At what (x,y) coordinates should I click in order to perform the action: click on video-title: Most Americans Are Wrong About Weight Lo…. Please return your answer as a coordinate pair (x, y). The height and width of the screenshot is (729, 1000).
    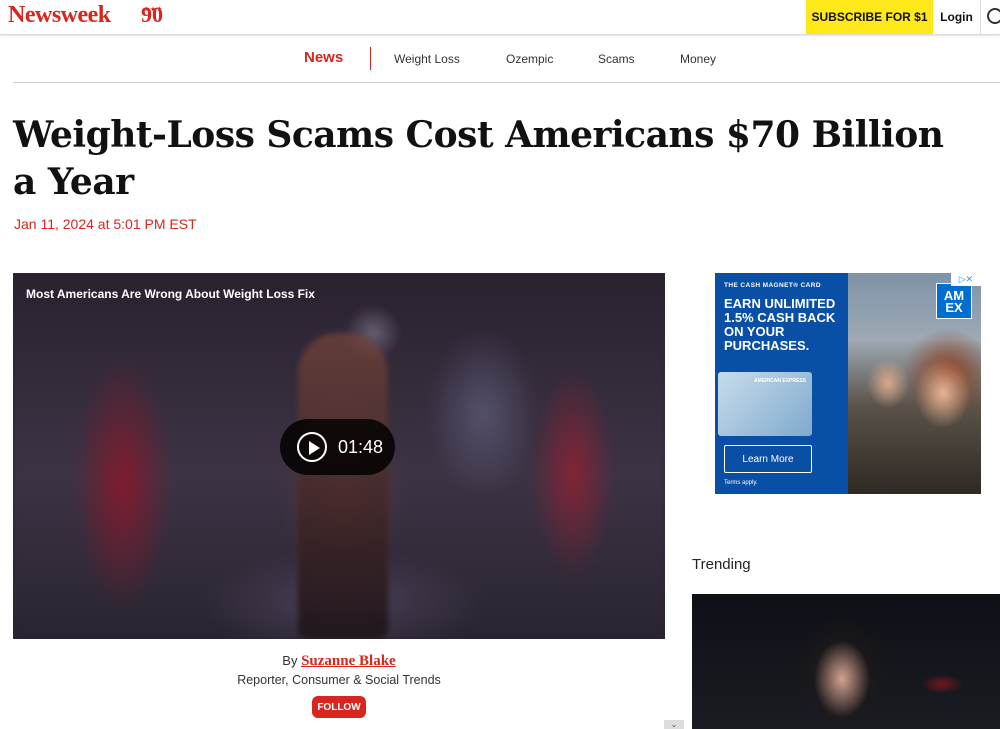
    Looking at the image, I should click on (170, 294).